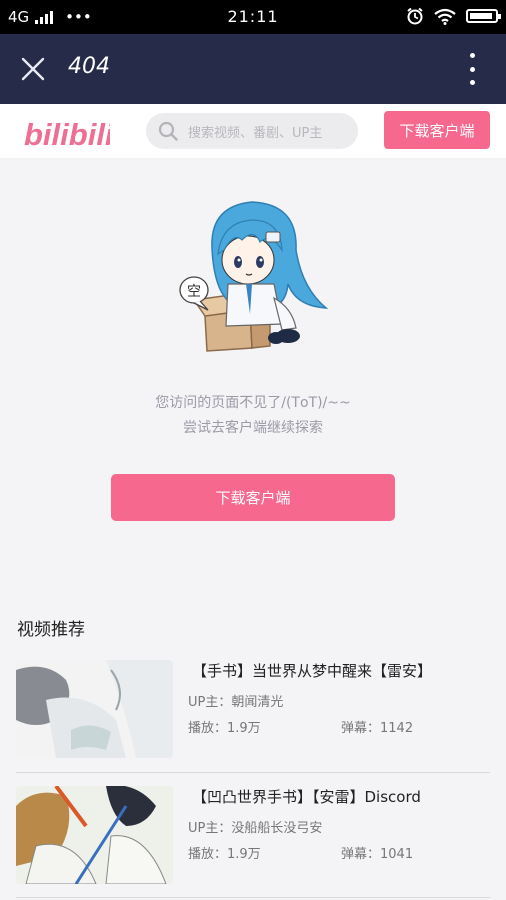  I want to click on site-header: bilibili 搜索视频、番剧、UP主 下载客户端, so click(253, 131).